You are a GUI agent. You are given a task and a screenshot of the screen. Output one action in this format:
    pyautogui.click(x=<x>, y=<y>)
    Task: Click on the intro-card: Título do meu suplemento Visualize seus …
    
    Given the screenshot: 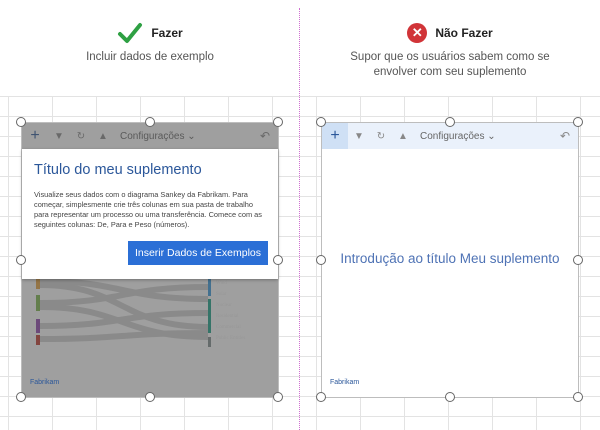 What is the action you would take?
    pyautogui.click(x=150, y=214)
    